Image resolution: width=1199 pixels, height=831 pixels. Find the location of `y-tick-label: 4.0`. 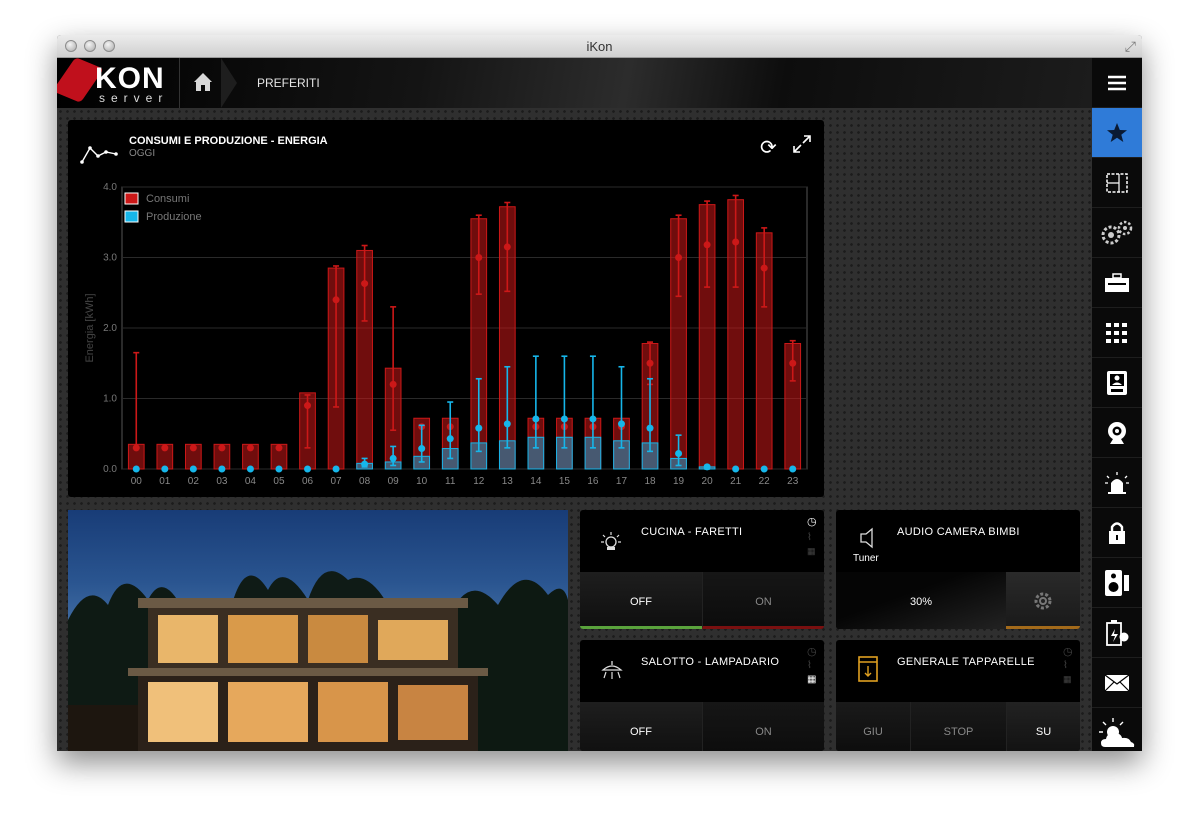

y-tick-label: 4.0 is located at coordinates (110, 187).